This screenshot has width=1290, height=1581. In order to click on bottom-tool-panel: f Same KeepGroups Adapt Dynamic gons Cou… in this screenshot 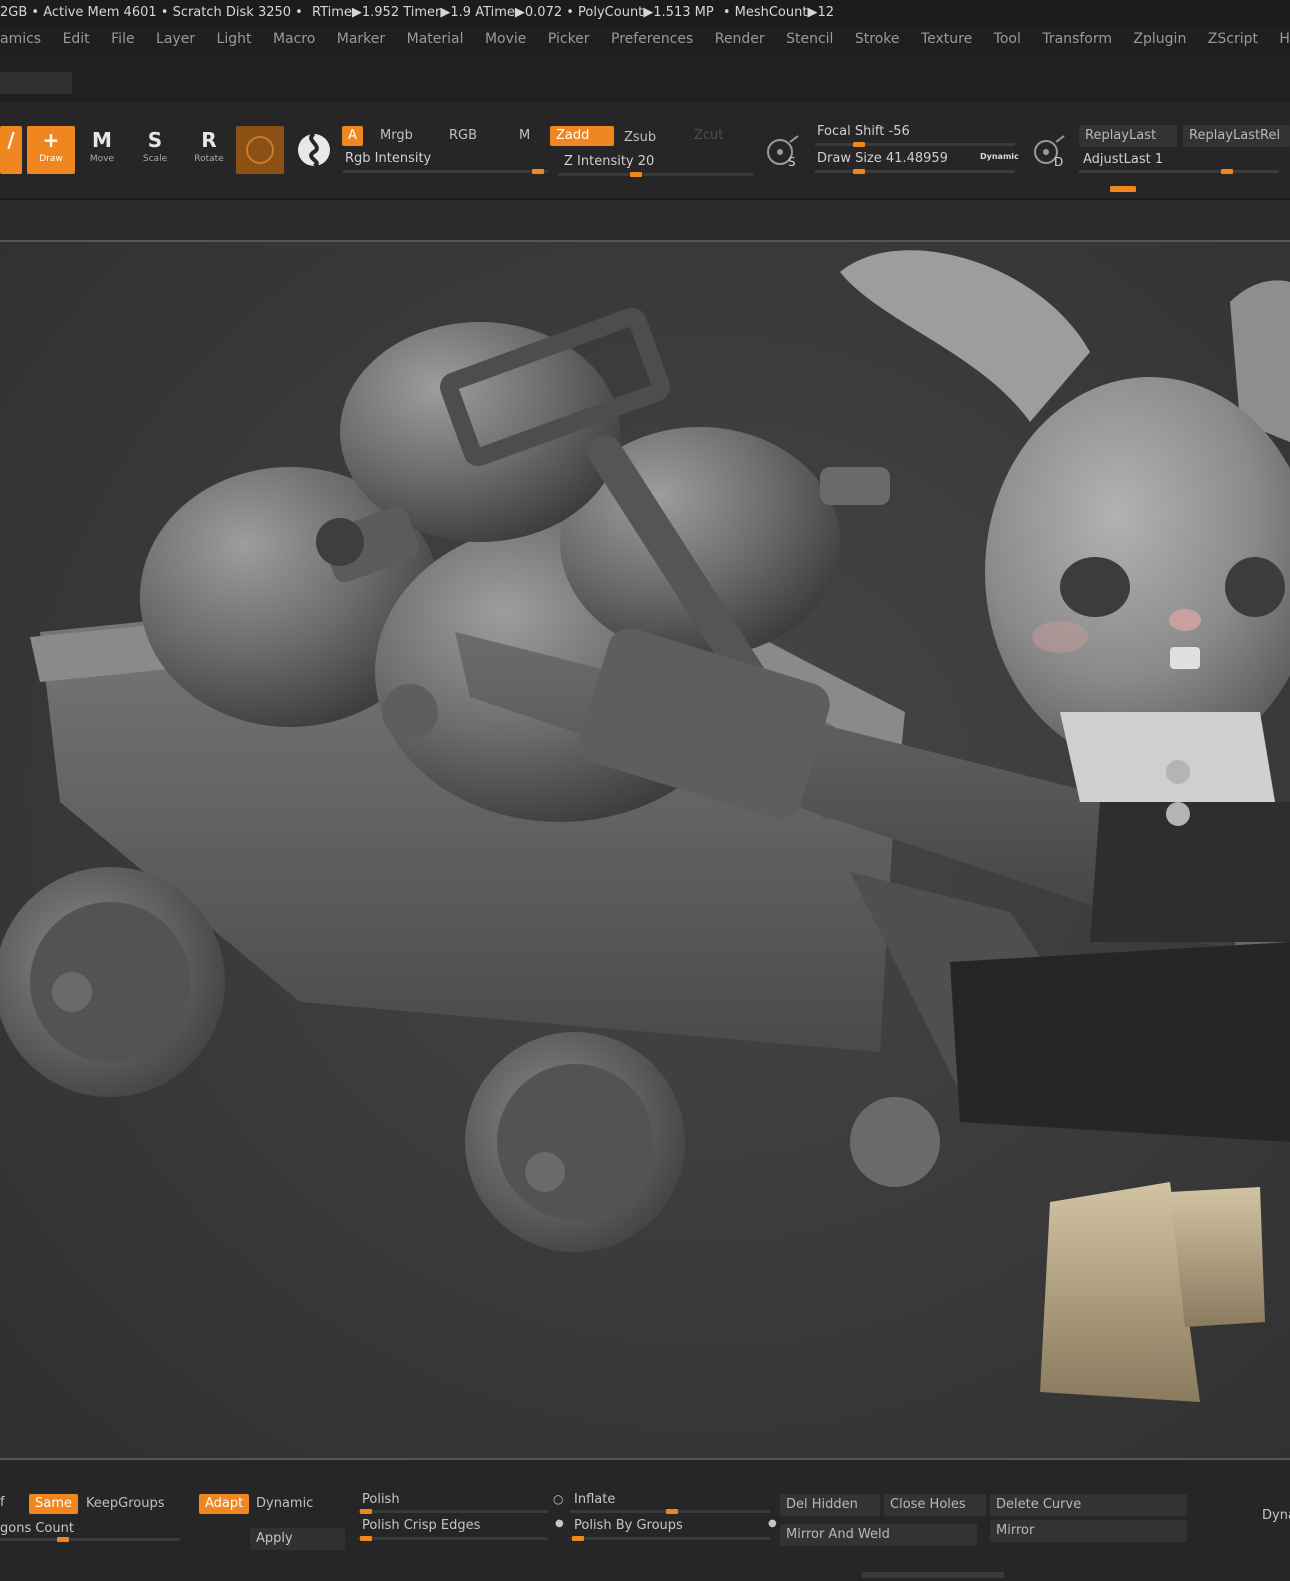, I will do `click(645, 1520)`.